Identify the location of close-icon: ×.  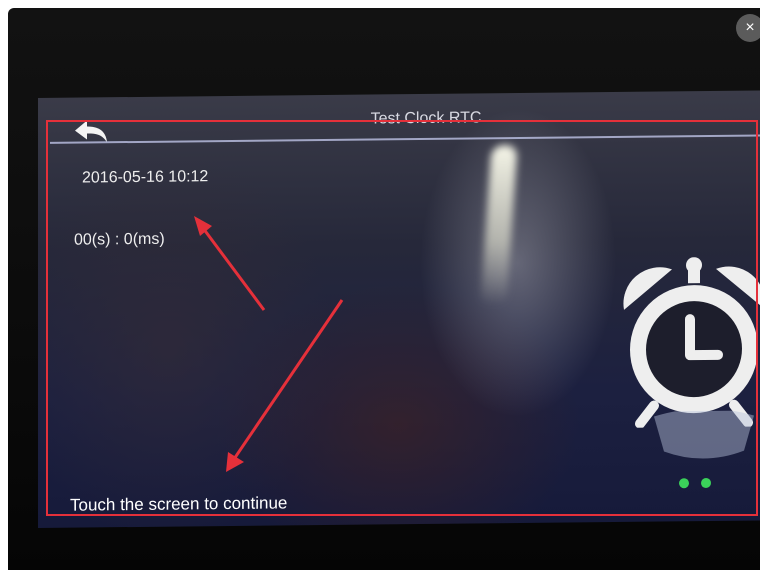
(749, 28).